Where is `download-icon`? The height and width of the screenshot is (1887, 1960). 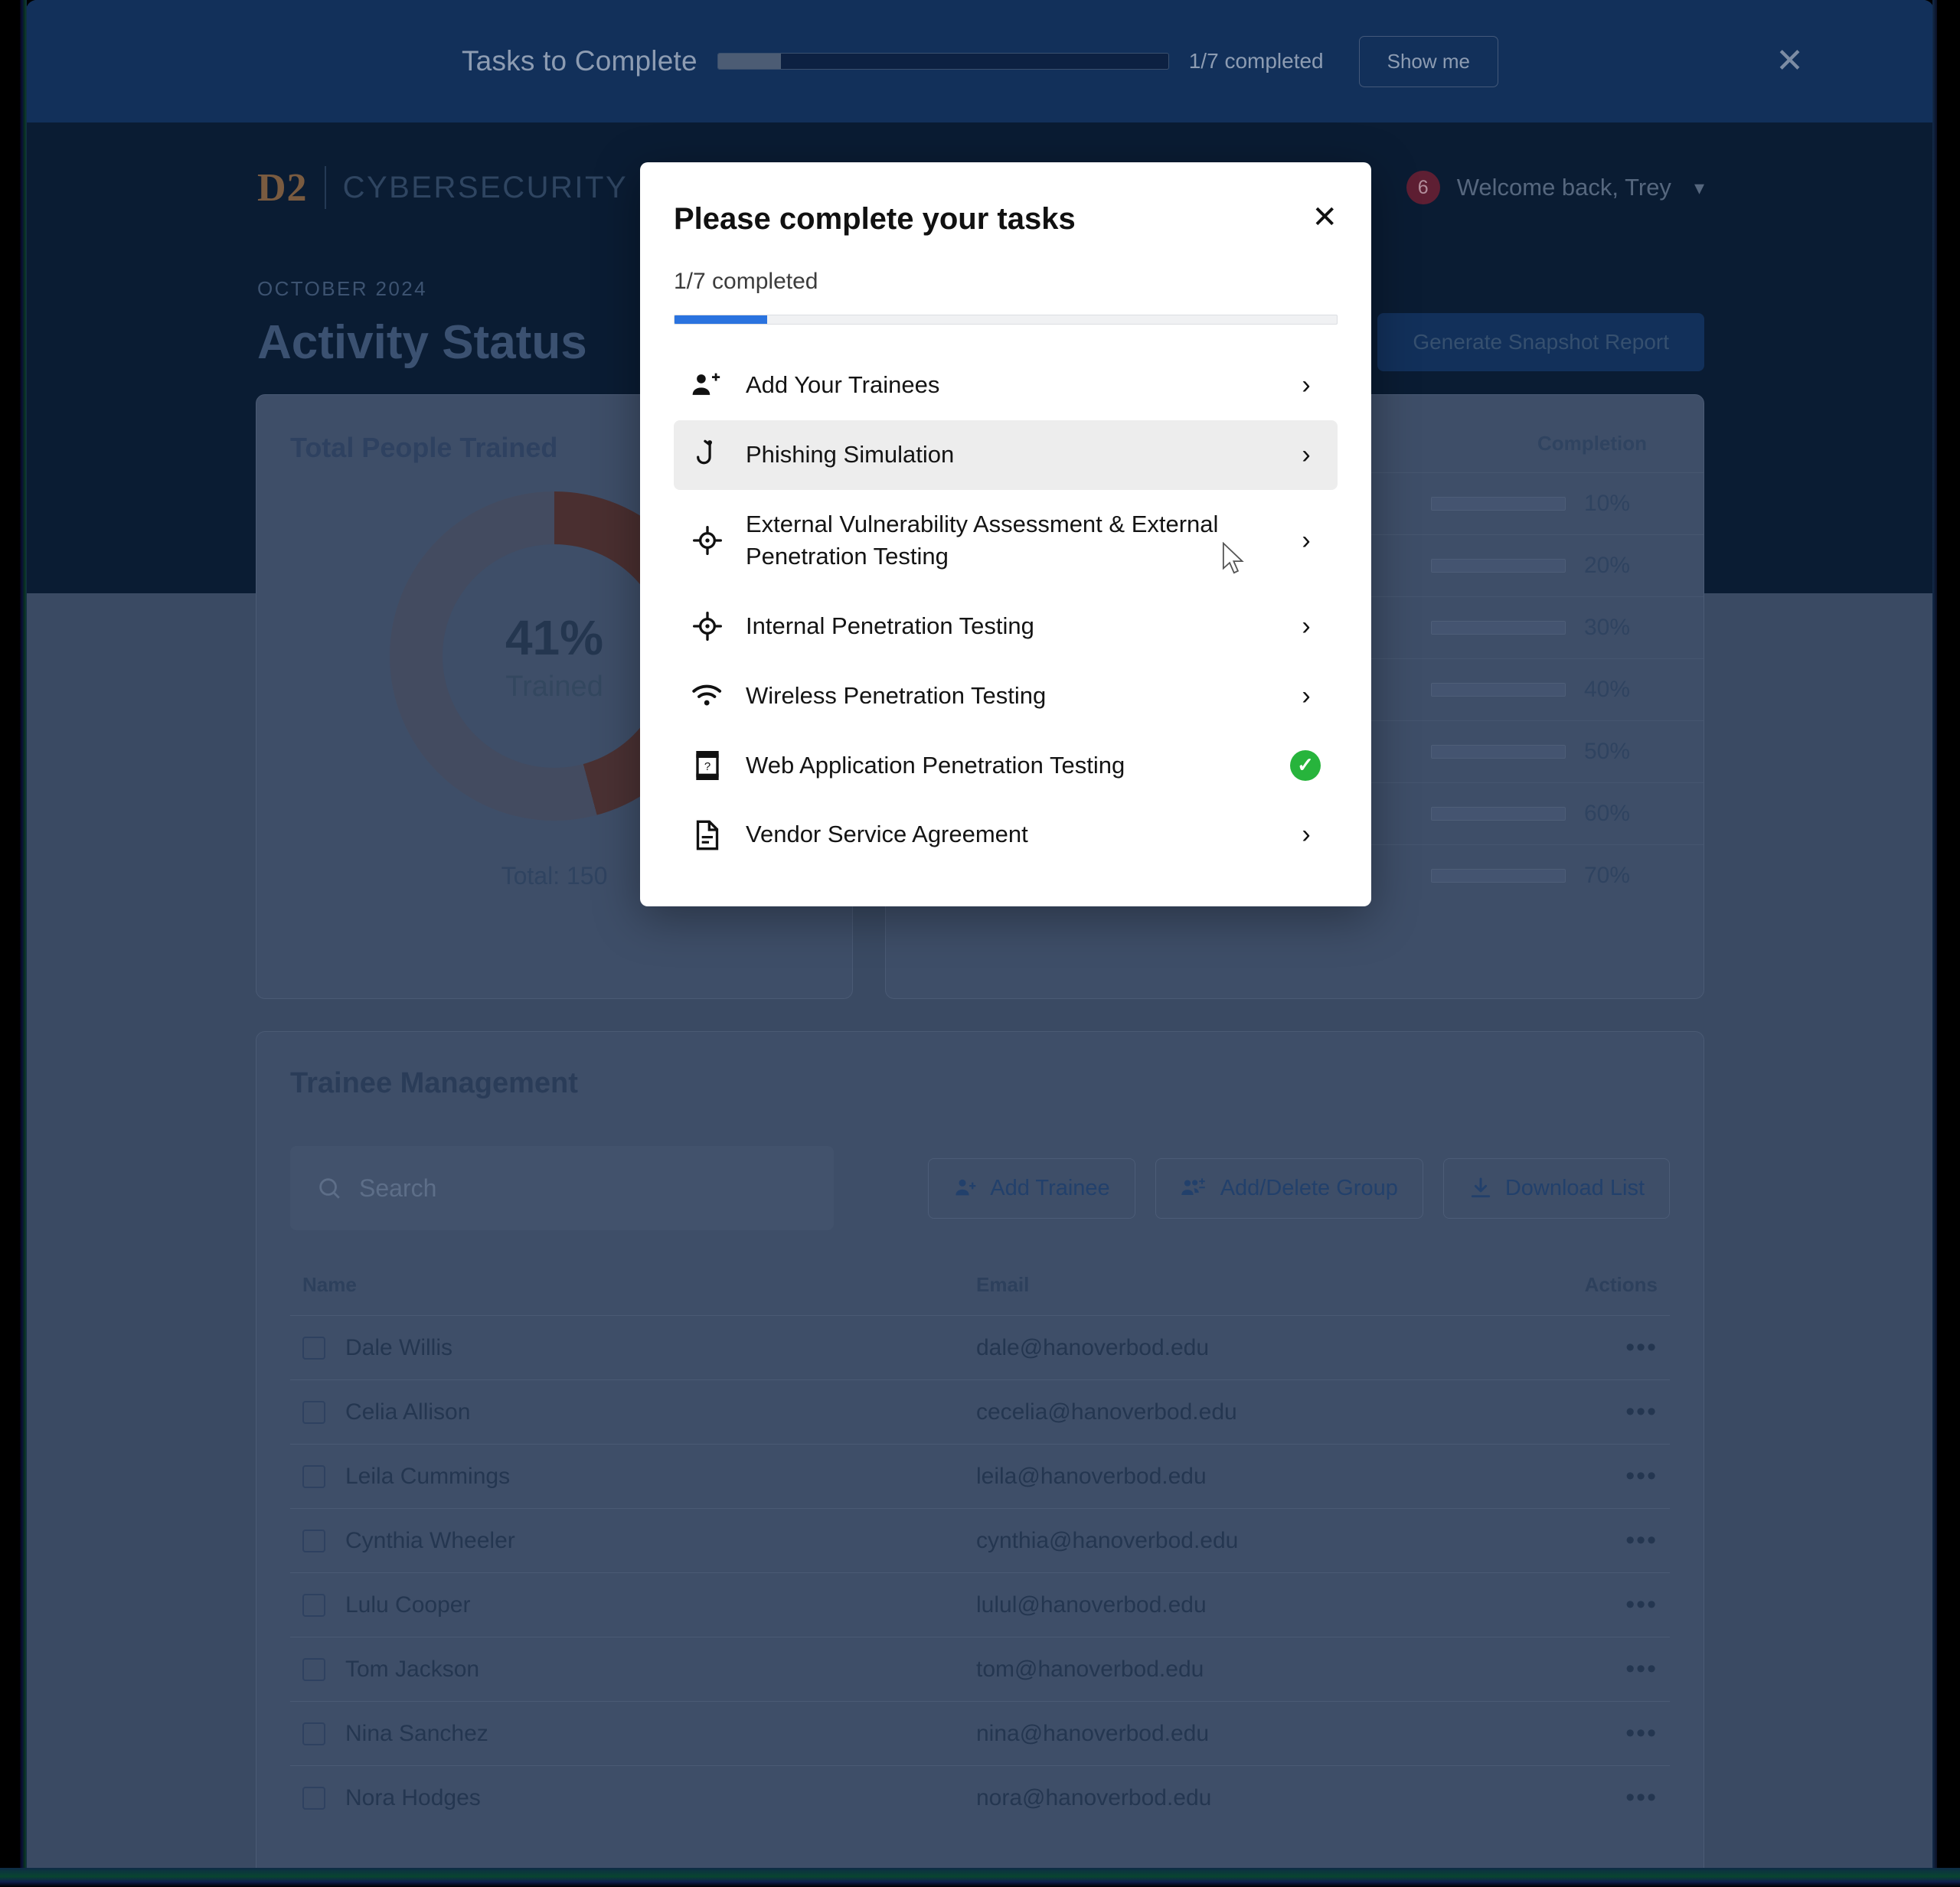
download-icon is located at coordinates (1480, 1187).